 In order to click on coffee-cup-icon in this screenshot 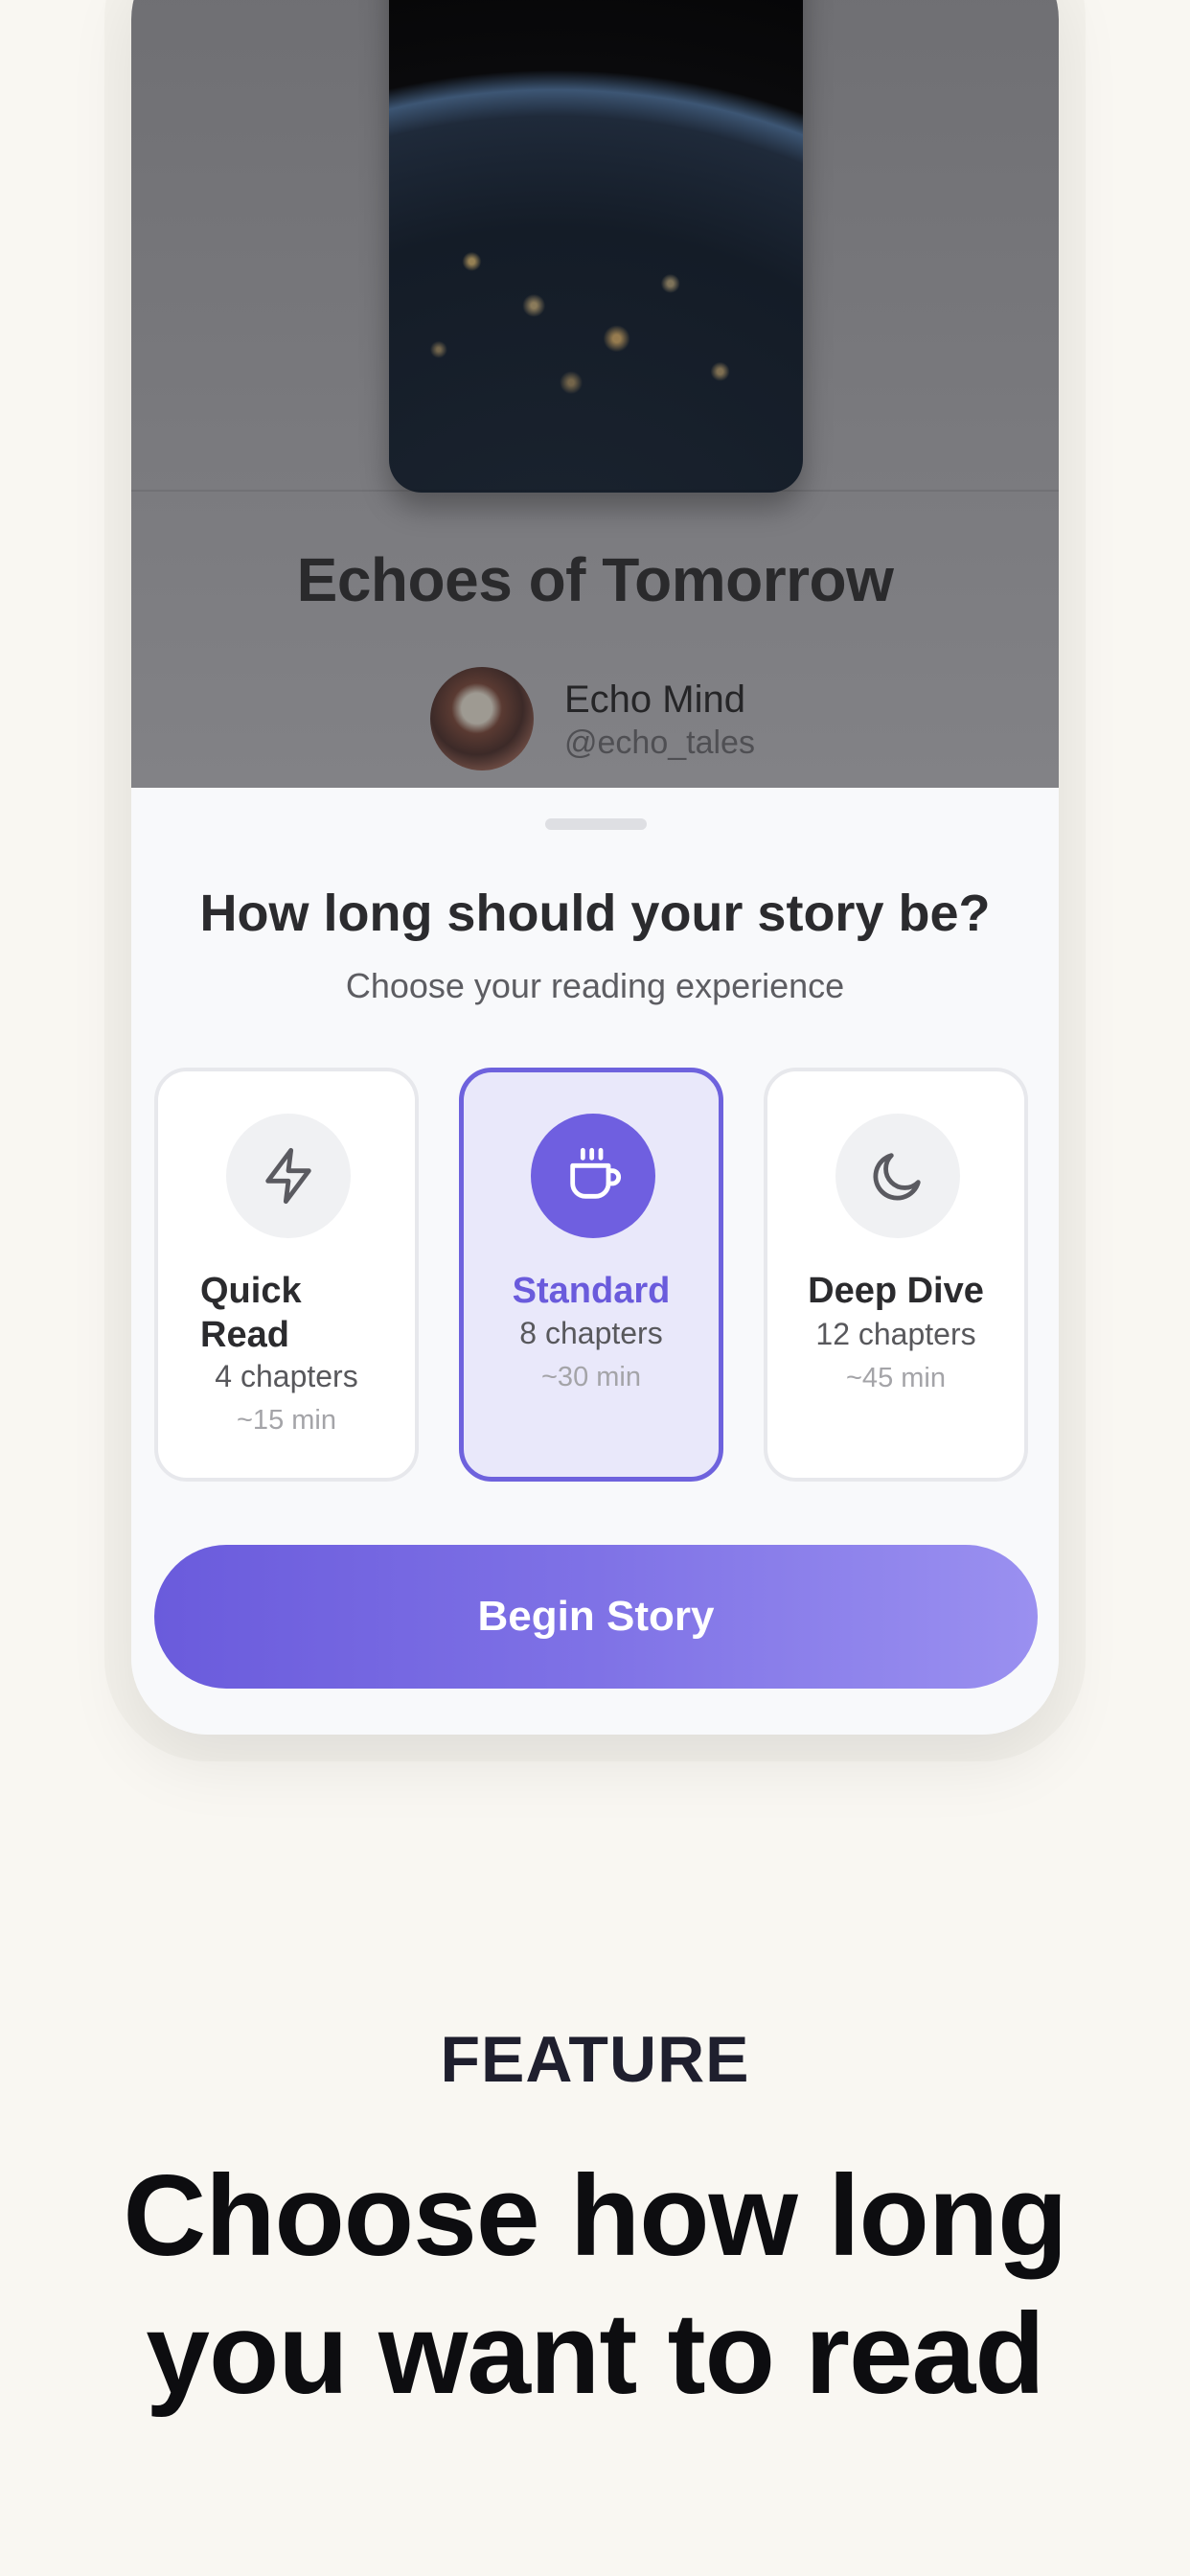, I will do `click(593, 1176)`.